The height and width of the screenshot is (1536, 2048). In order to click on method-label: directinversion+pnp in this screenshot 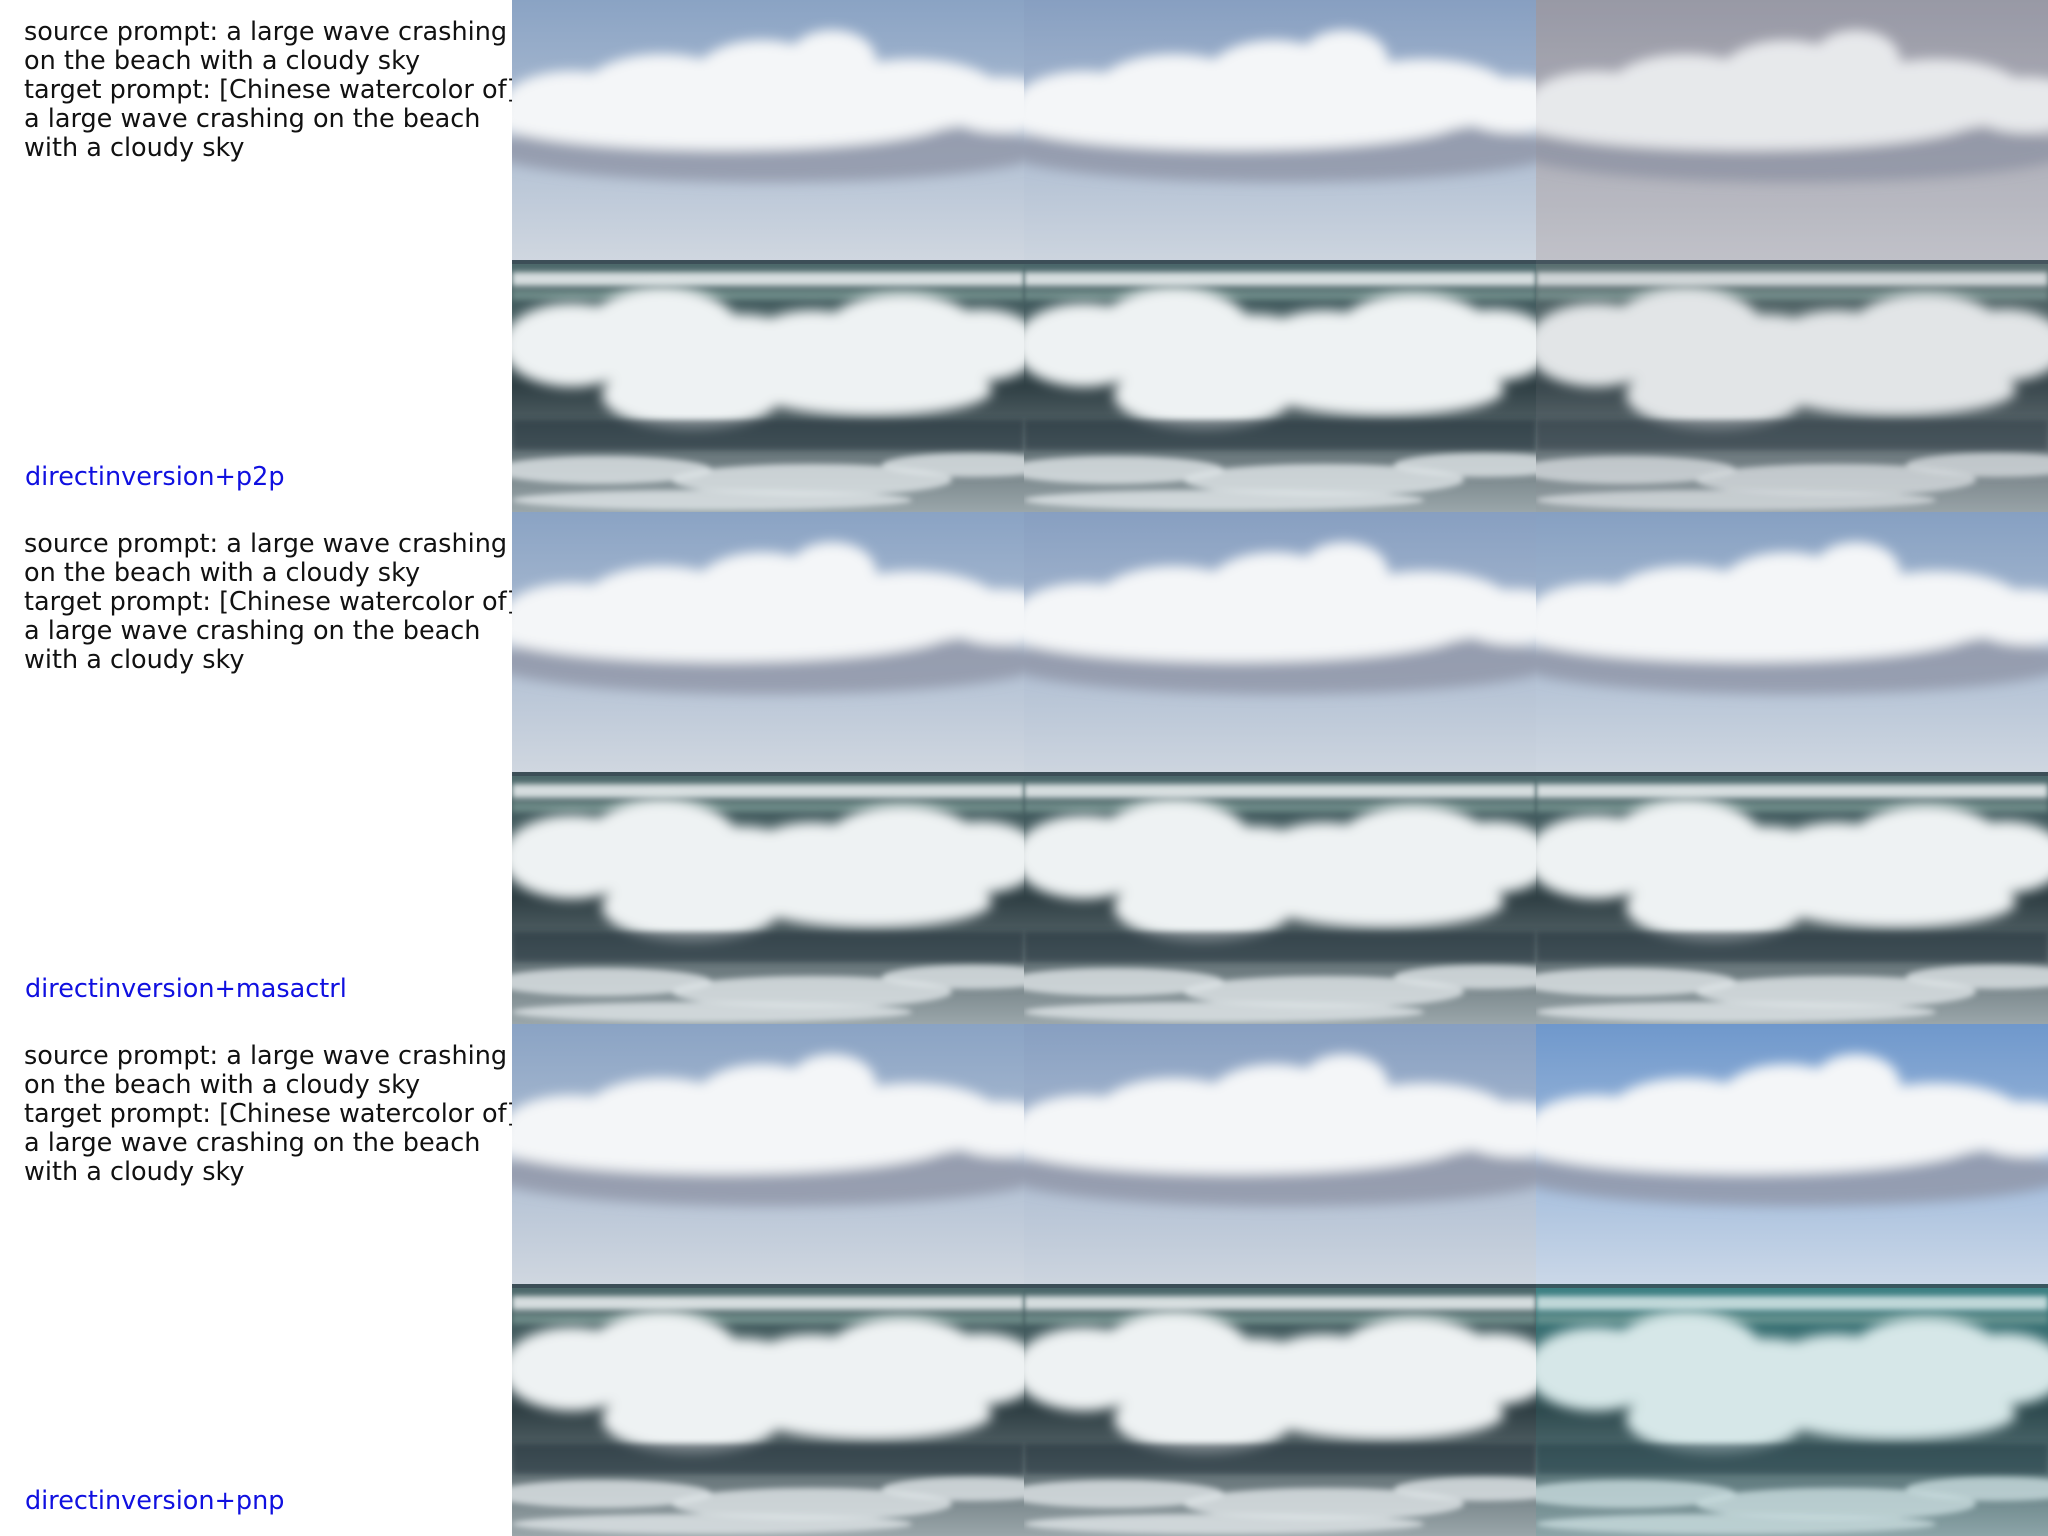, I will do `click(155, 1501)`.